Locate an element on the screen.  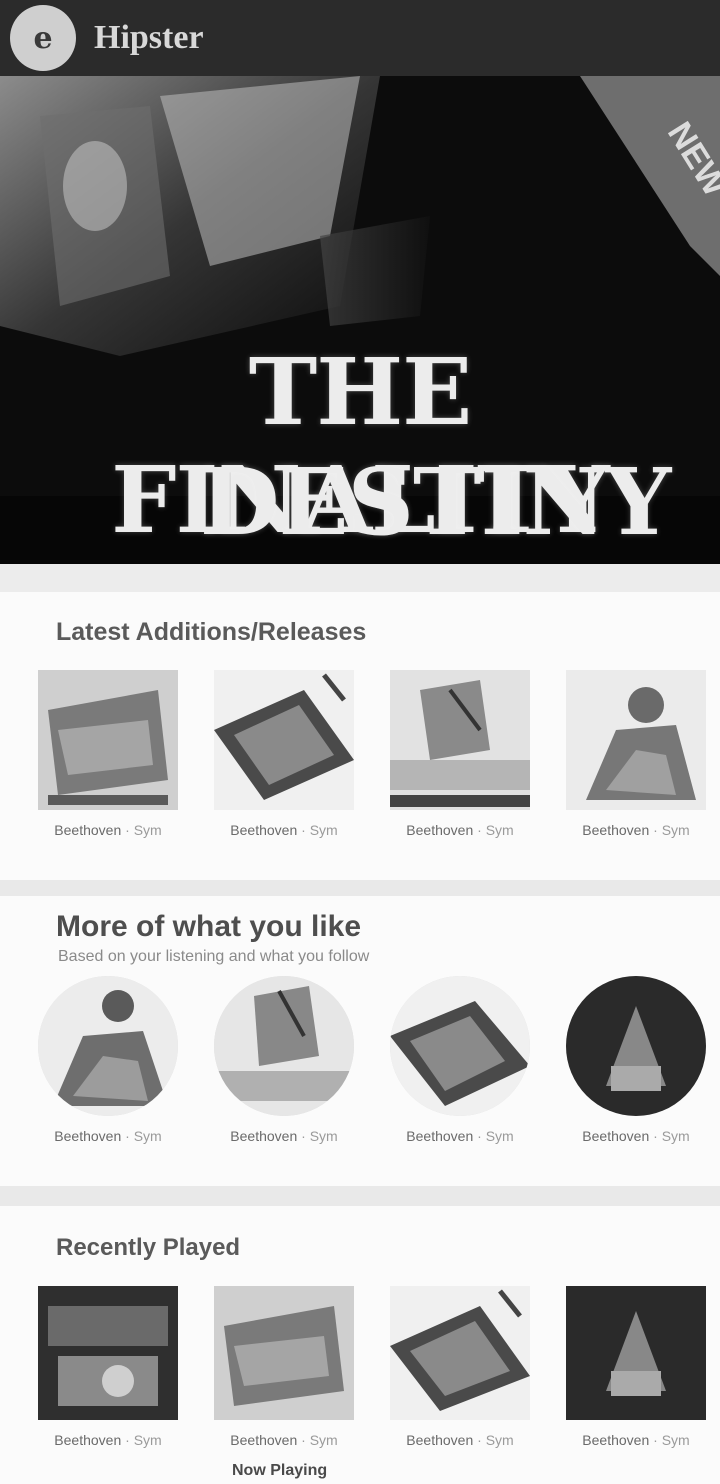
hero-title-line2: DESTINY is located at coordinates (435, 502).